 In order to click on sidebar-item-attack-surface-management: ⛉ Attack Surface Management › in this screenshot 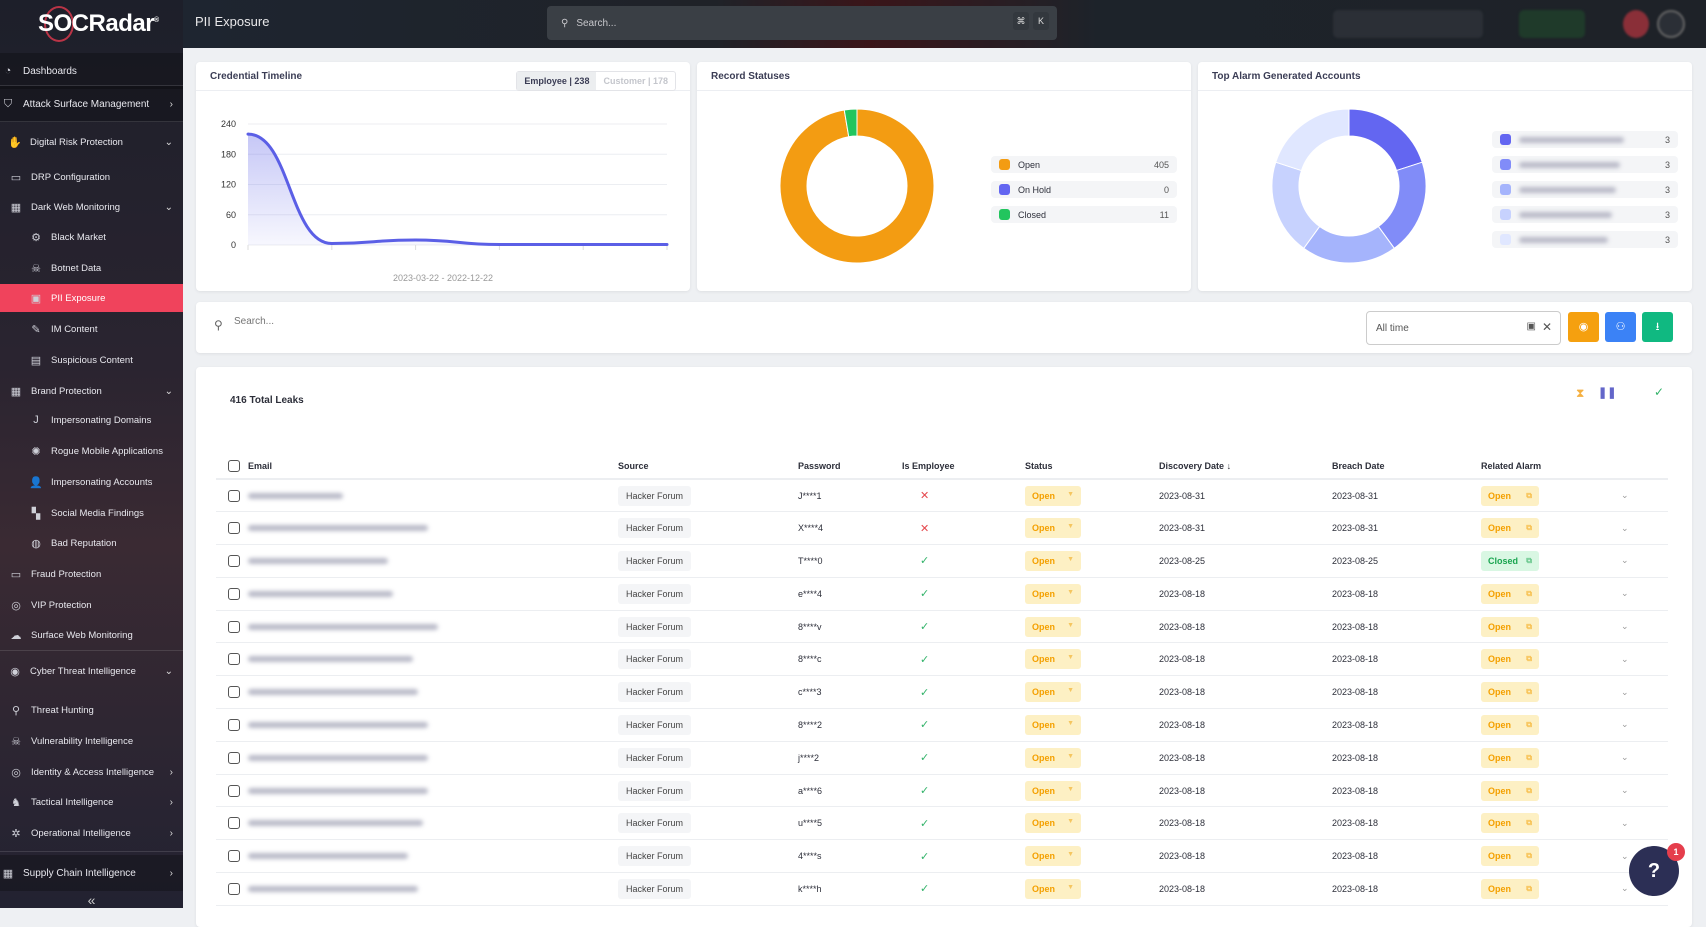, I will do `click(91, 104)`.